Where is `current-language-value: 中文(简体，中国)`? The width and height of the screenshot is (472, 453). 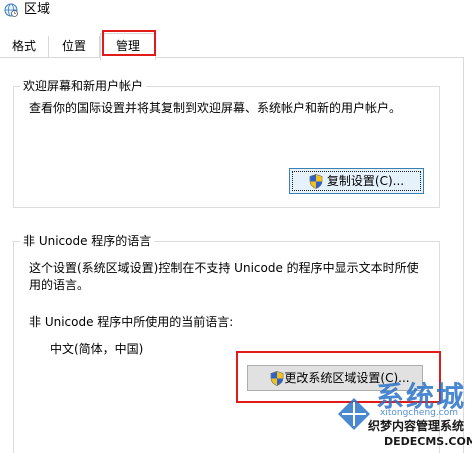 current-language-value: 中文(简体，中国) is located at coordinates (97, 349).